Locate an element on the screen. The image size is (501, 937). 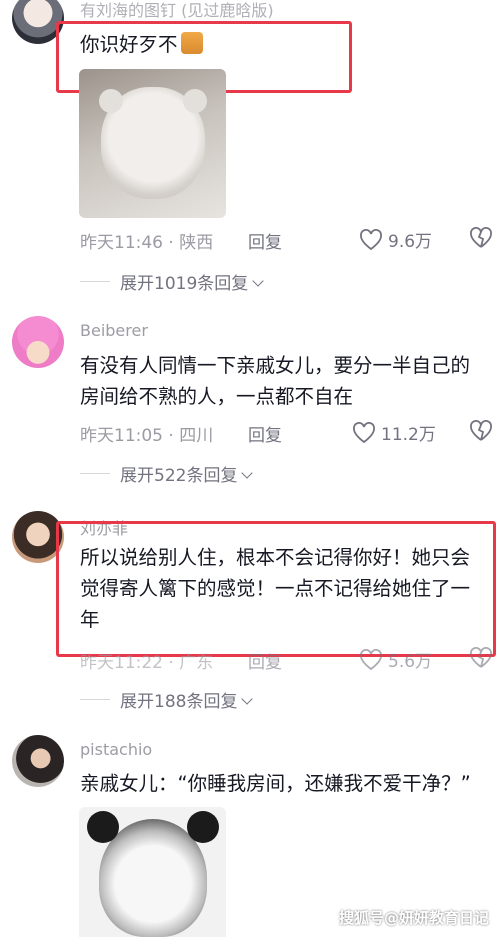
panda-ear-left is located at coordinates (103, 827).